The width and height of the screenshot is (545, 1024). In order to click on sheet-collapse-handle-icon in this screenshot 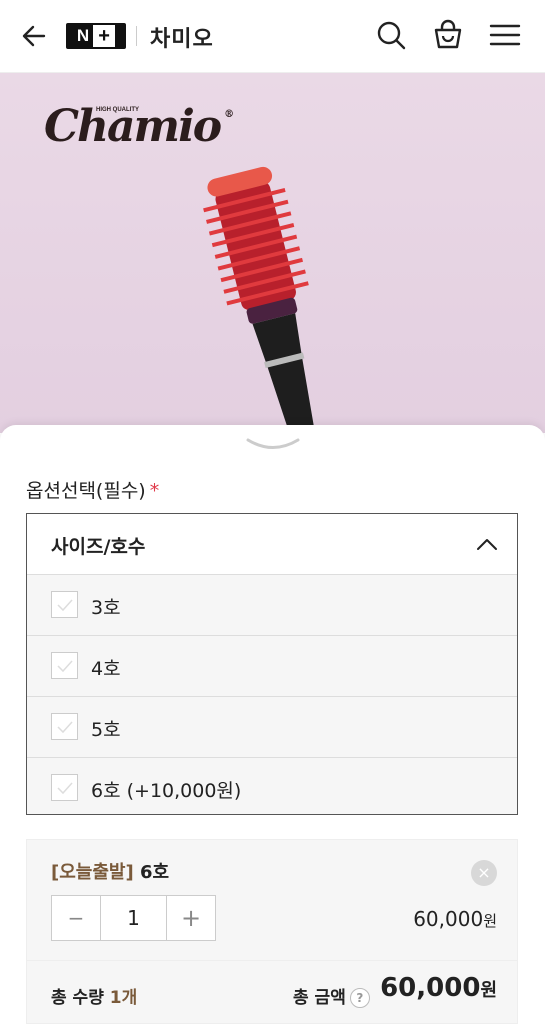, I will do `click(273, 445)`.